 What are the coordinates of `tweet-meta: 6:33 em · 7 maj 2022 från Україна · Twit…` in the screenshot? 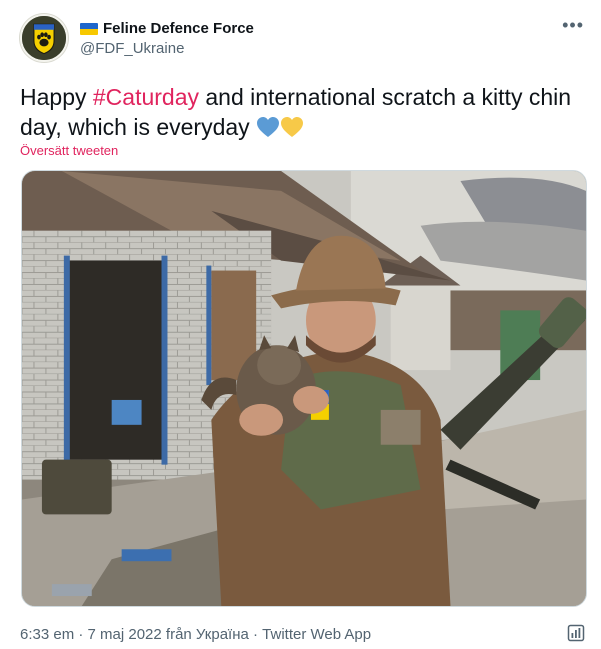 It's located at (195, 634).